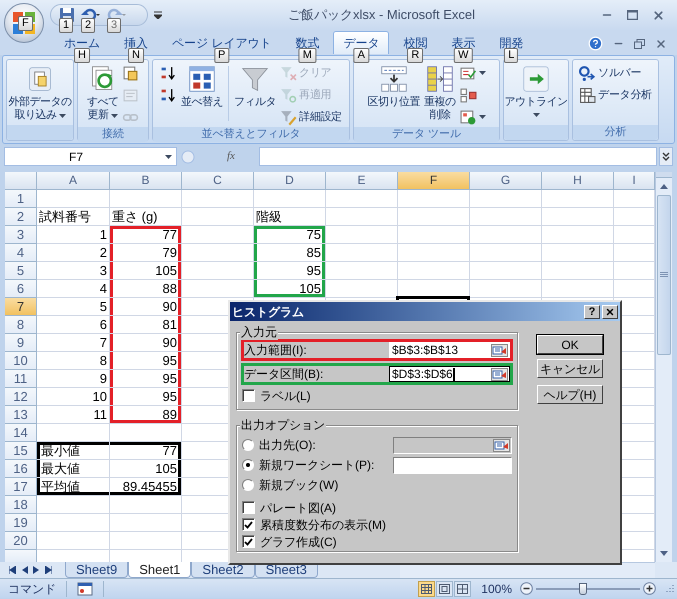  I want to click on row-header: 15, so click(21, 451).